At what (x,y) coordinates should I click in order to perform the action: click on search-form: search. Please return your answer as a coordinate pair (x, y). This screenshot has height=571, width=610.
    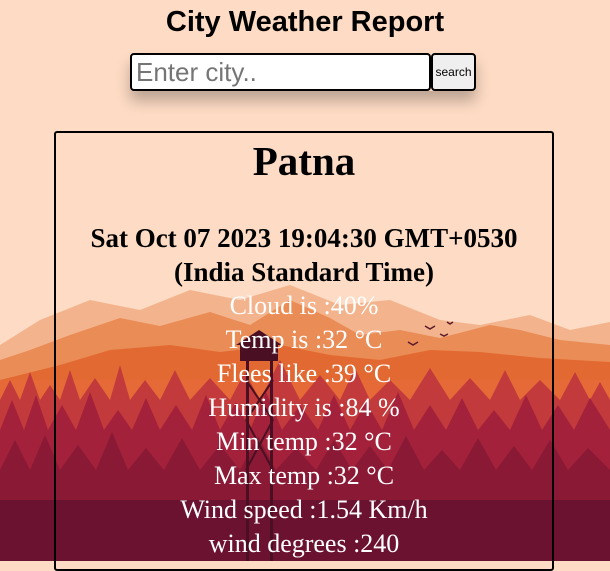
    Looking at the image, I should click on (303, 72).